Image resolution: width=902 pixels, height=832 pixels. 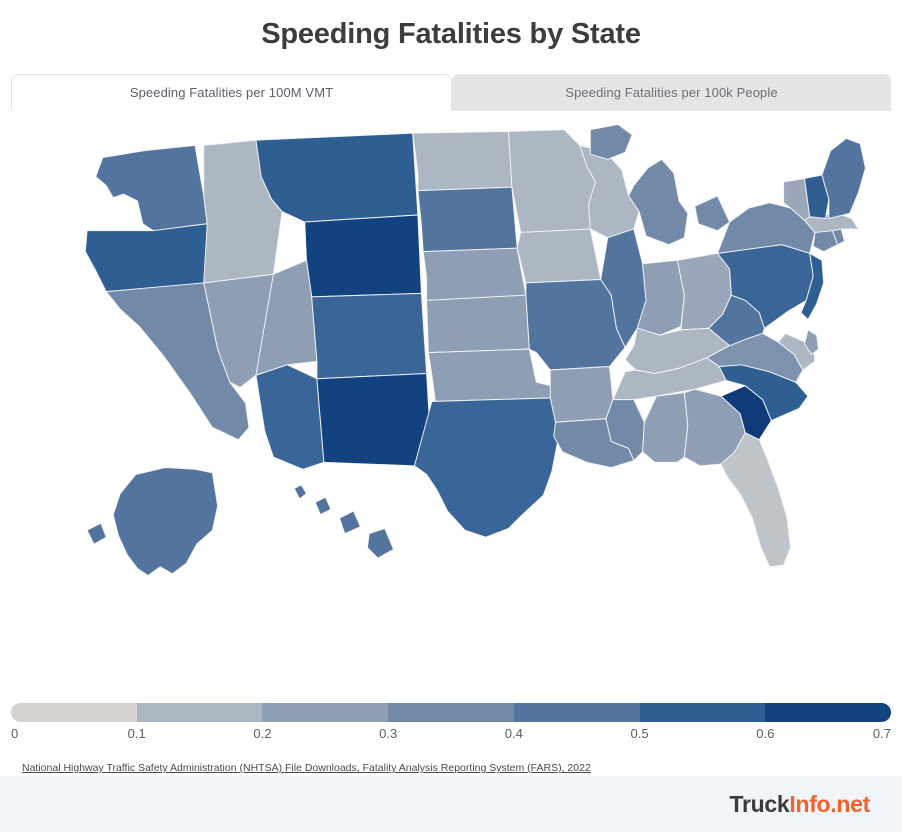 What do you see at coordinates (552, 181) in the screenshot?
I see `state-mn: Minnesota: 0.18` at bounding box center [552, 181].